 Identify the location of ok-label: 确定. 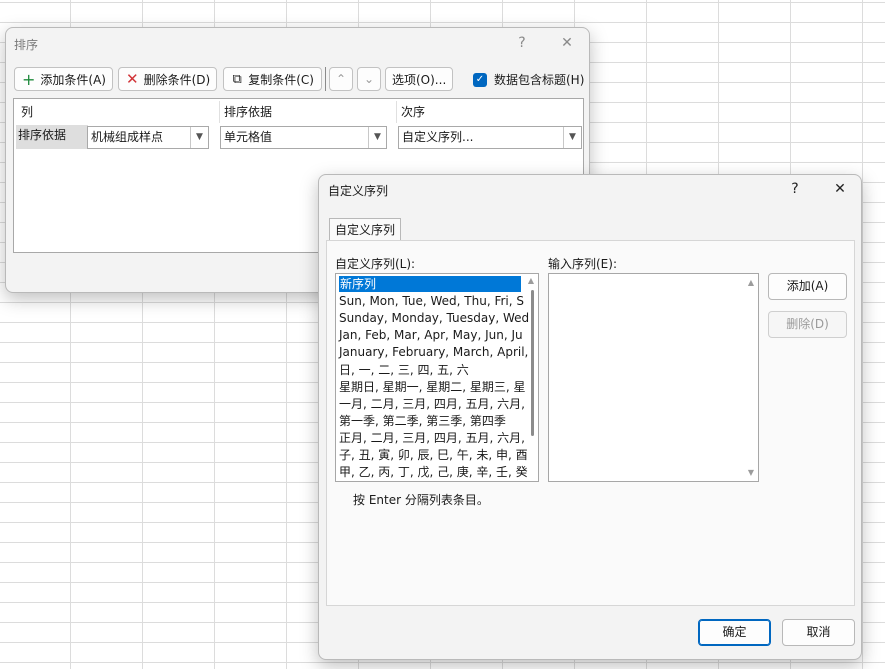
(734, 632).